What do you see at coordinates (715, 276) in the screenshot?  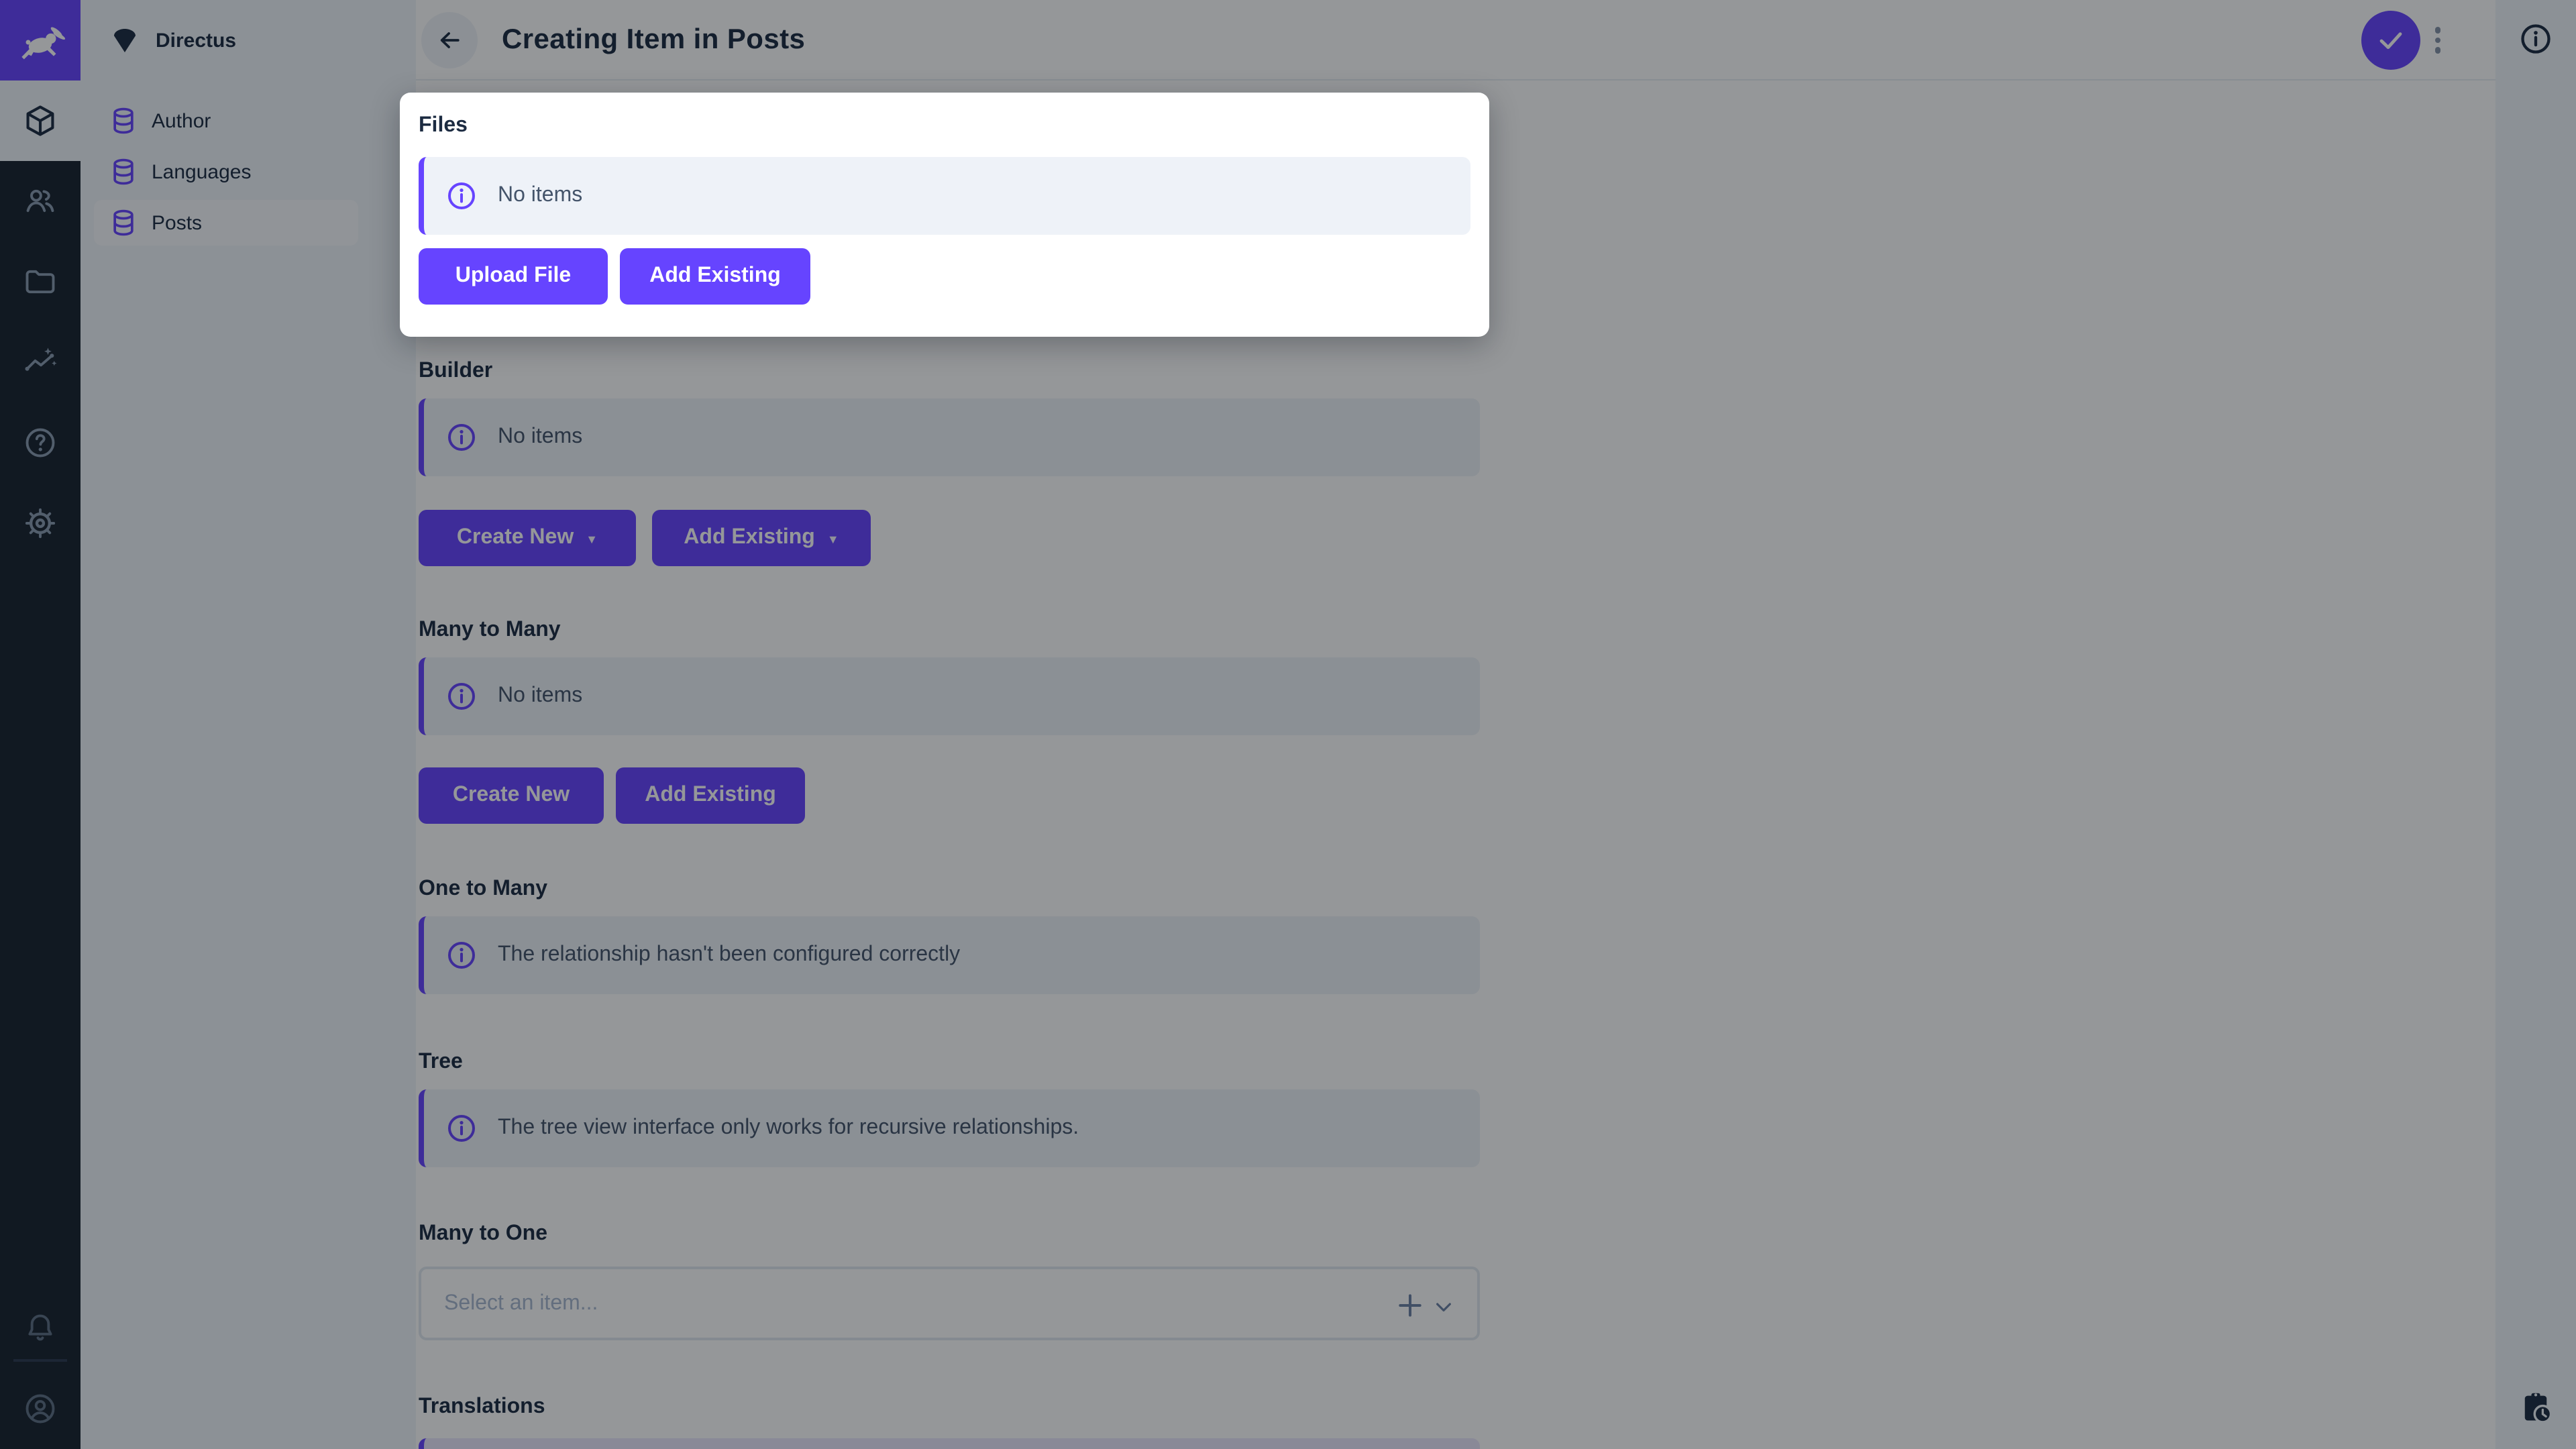 I see `files-add-existing-button: Add Existing` at bounding box center [715, 276].